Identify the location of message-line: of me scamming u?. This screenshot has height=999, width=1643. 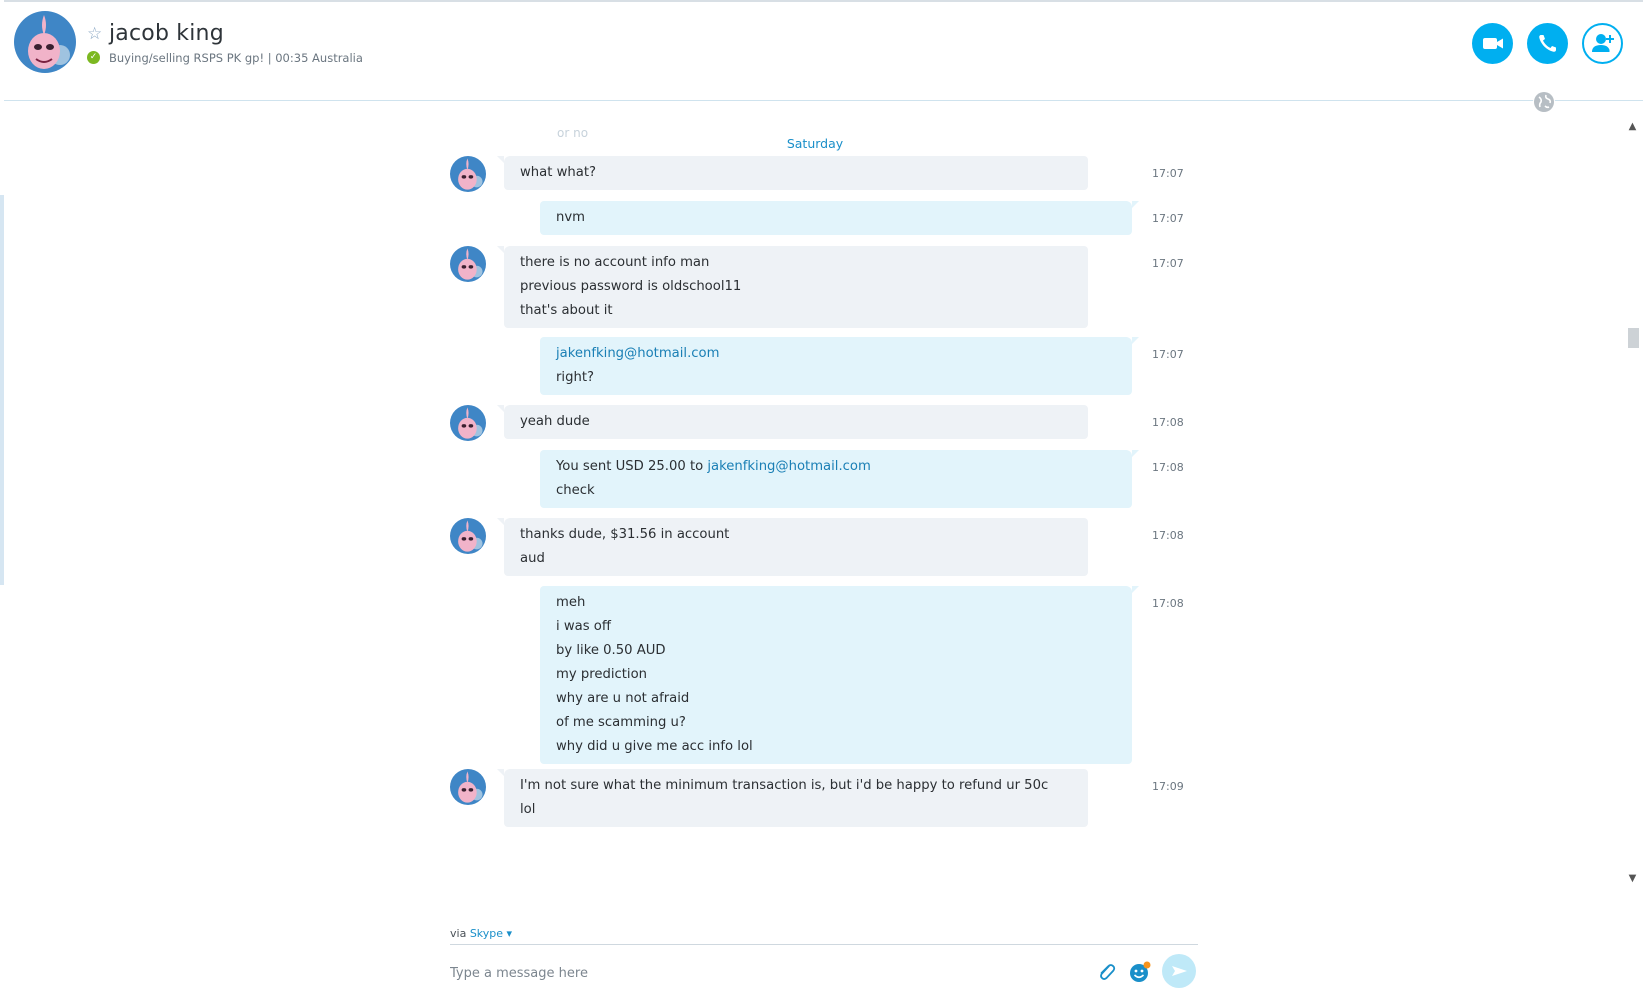
(621, 722).